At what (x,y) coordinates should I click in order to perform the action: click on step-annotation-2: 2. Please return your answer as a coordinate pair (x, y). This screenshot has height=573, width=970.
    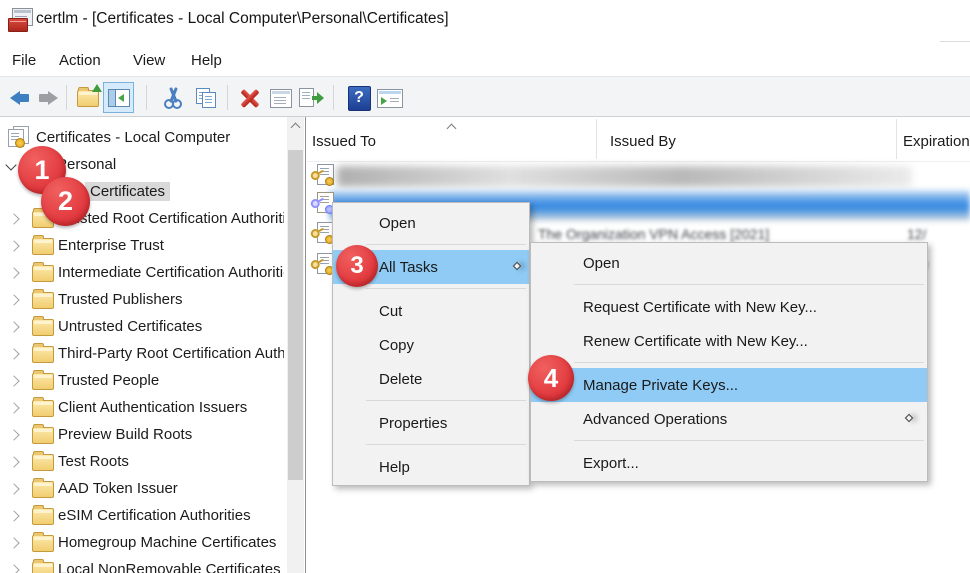
    Looking at the image, I should click on (65, 201).